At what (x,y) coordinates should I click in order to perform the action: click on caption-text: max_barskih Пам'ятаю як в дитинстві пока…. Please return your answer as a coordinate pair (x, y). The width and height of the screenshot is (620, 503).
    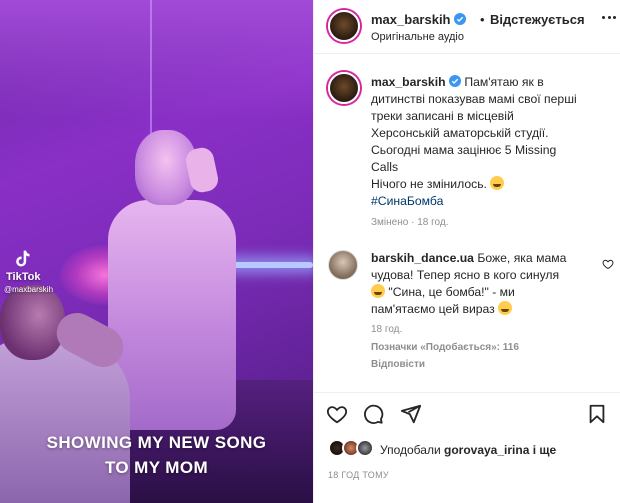
    Looking at the image, I should click on (491, 142).